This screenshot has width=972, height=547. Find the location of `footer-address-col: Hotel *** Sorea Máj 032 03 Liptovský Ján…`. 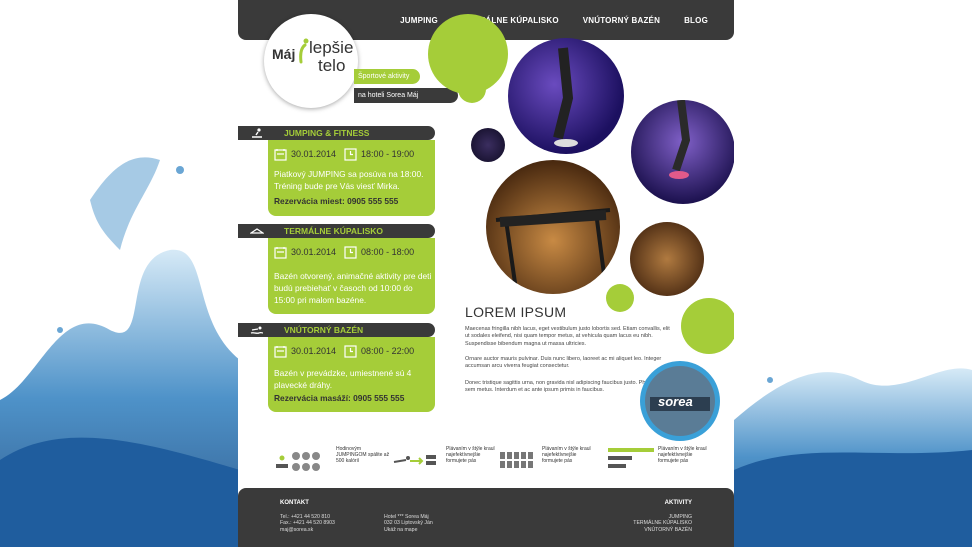

footer-address-col: Hotel *** Sorea Máj 032 03 Liptovský Ján… is located at coordinates (408, 523).